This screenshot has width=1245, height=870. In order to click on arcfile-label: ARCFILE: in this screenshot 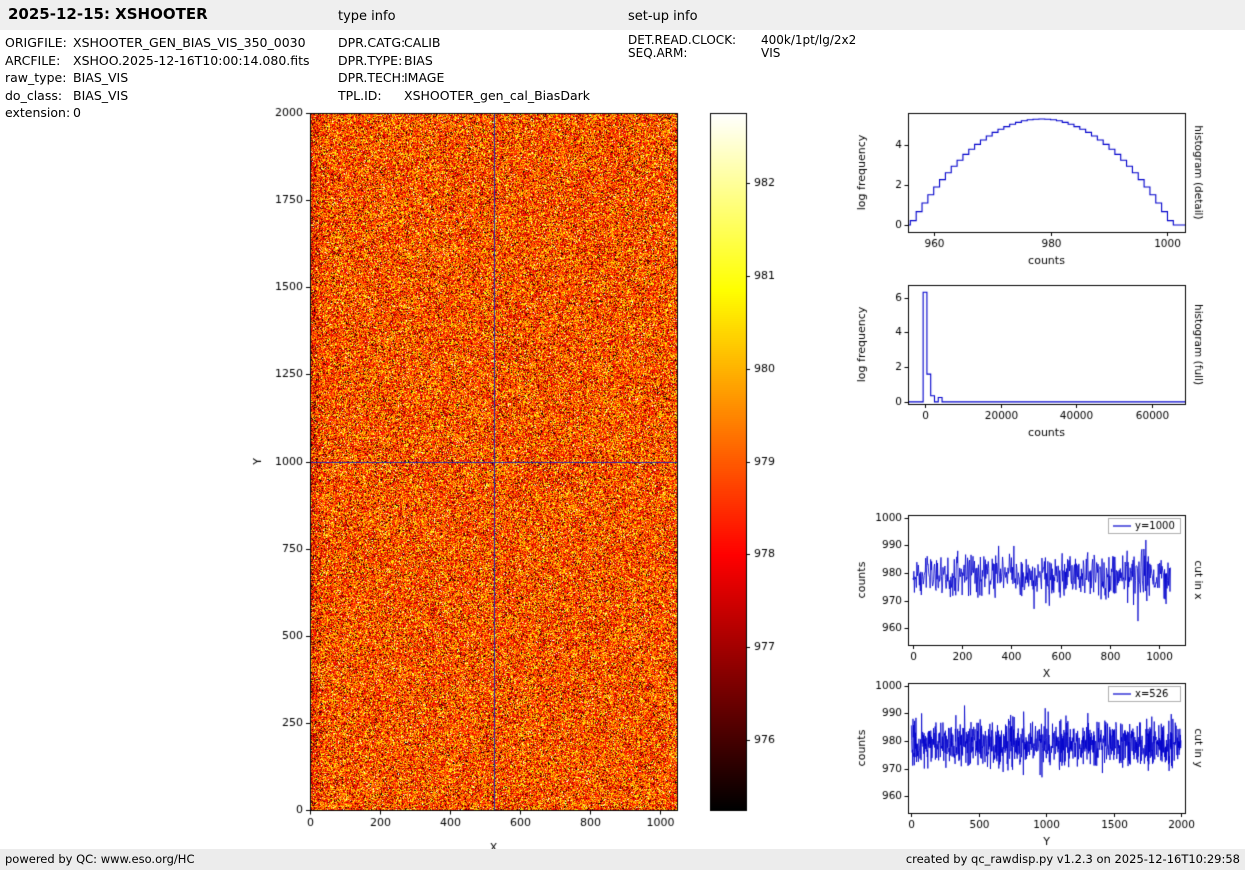, I will do `click(33, 60)`.